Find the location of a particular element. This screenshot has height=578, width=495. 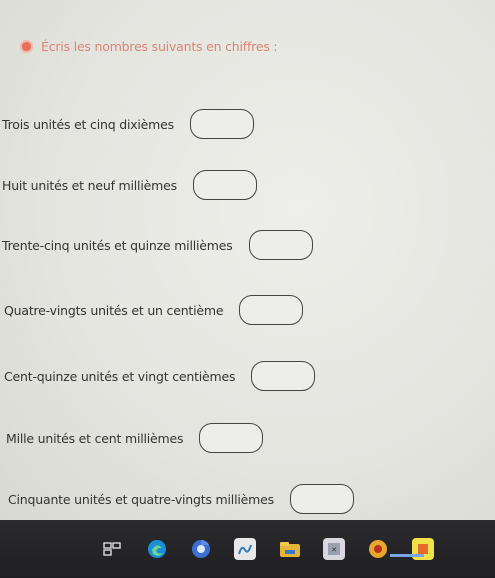

question-label: Quatre-vingts unités et un centième is located at coordinates (114, 310).